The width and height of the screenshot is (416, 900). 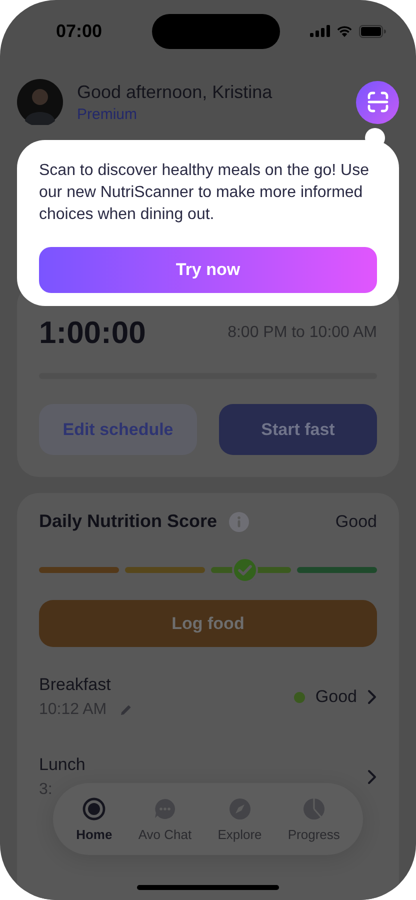 I want to click on scan-icon, so click(x=377, y=102).